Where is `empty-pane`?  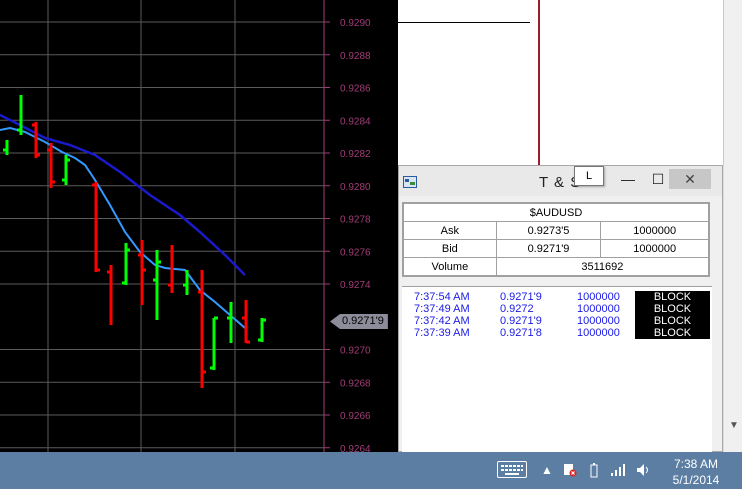
empty-pane is located at coordinates (632, 82).